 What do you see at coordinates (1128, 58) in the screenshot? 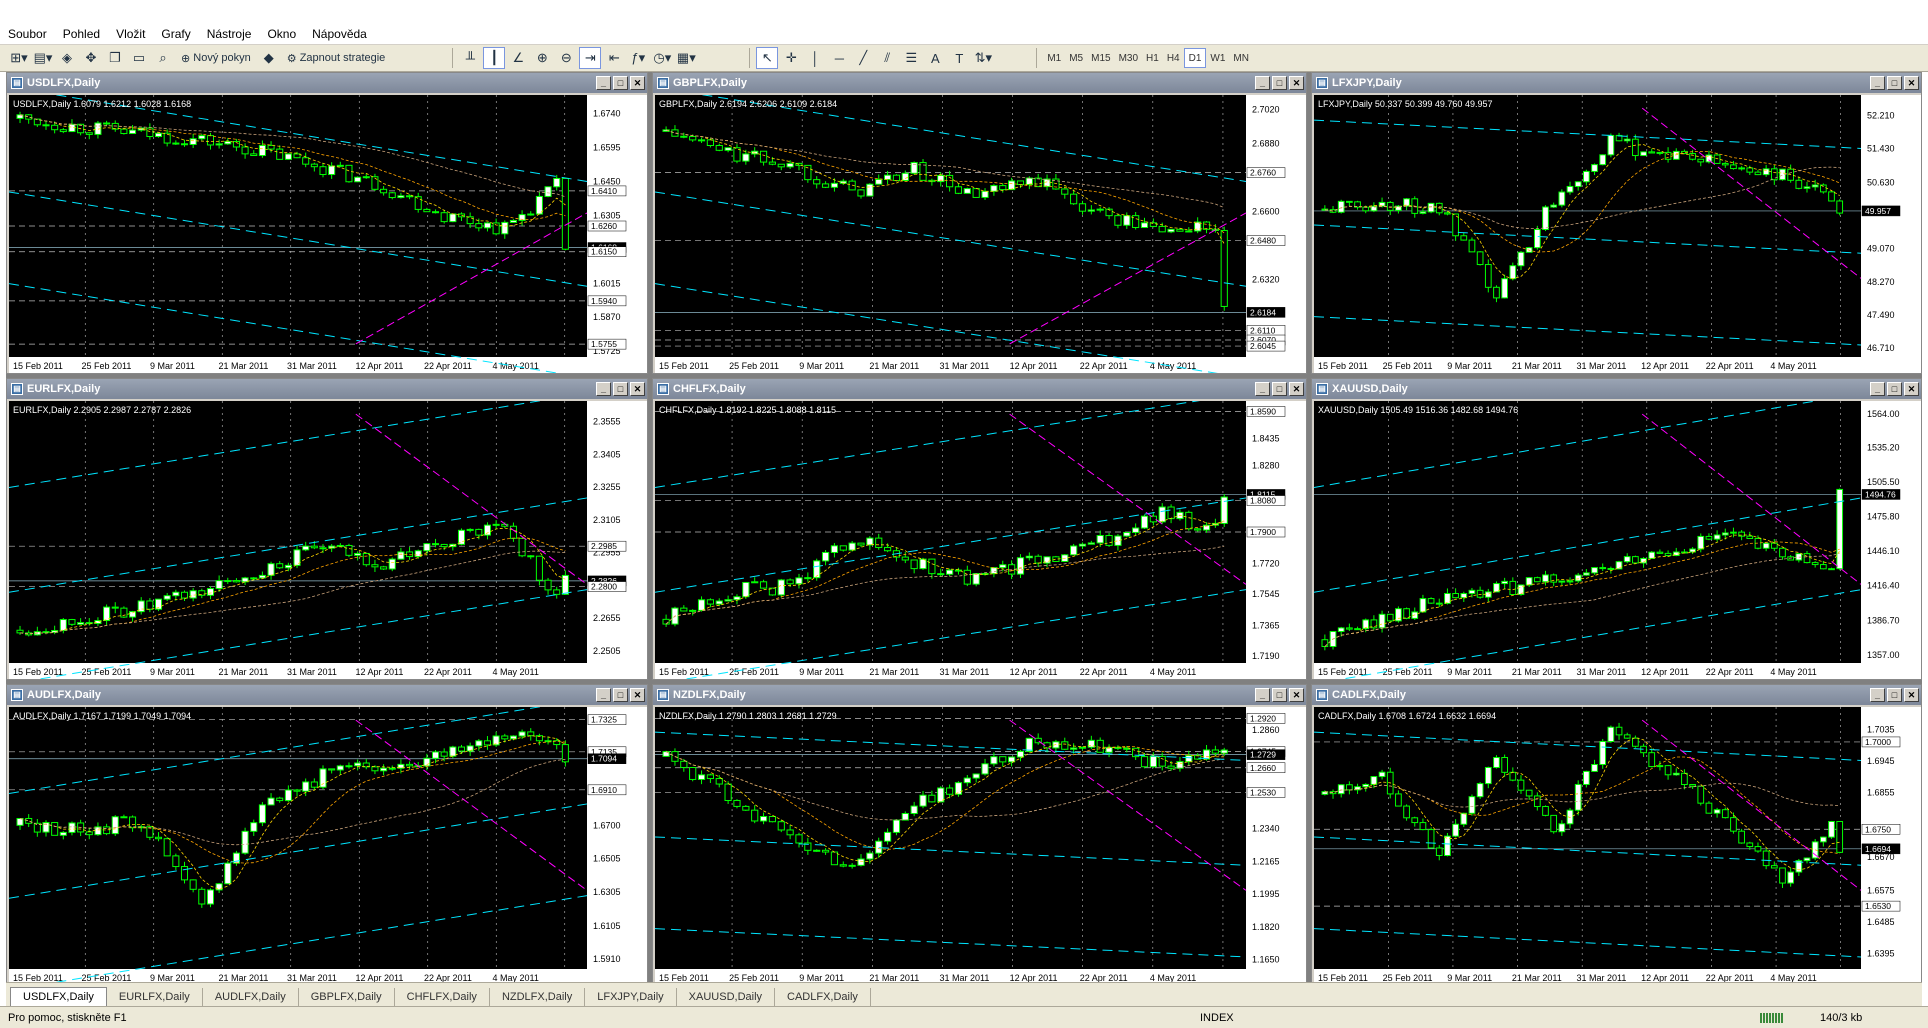
I see `timeframe-m30: M30` at bounding box center [1128, 58].